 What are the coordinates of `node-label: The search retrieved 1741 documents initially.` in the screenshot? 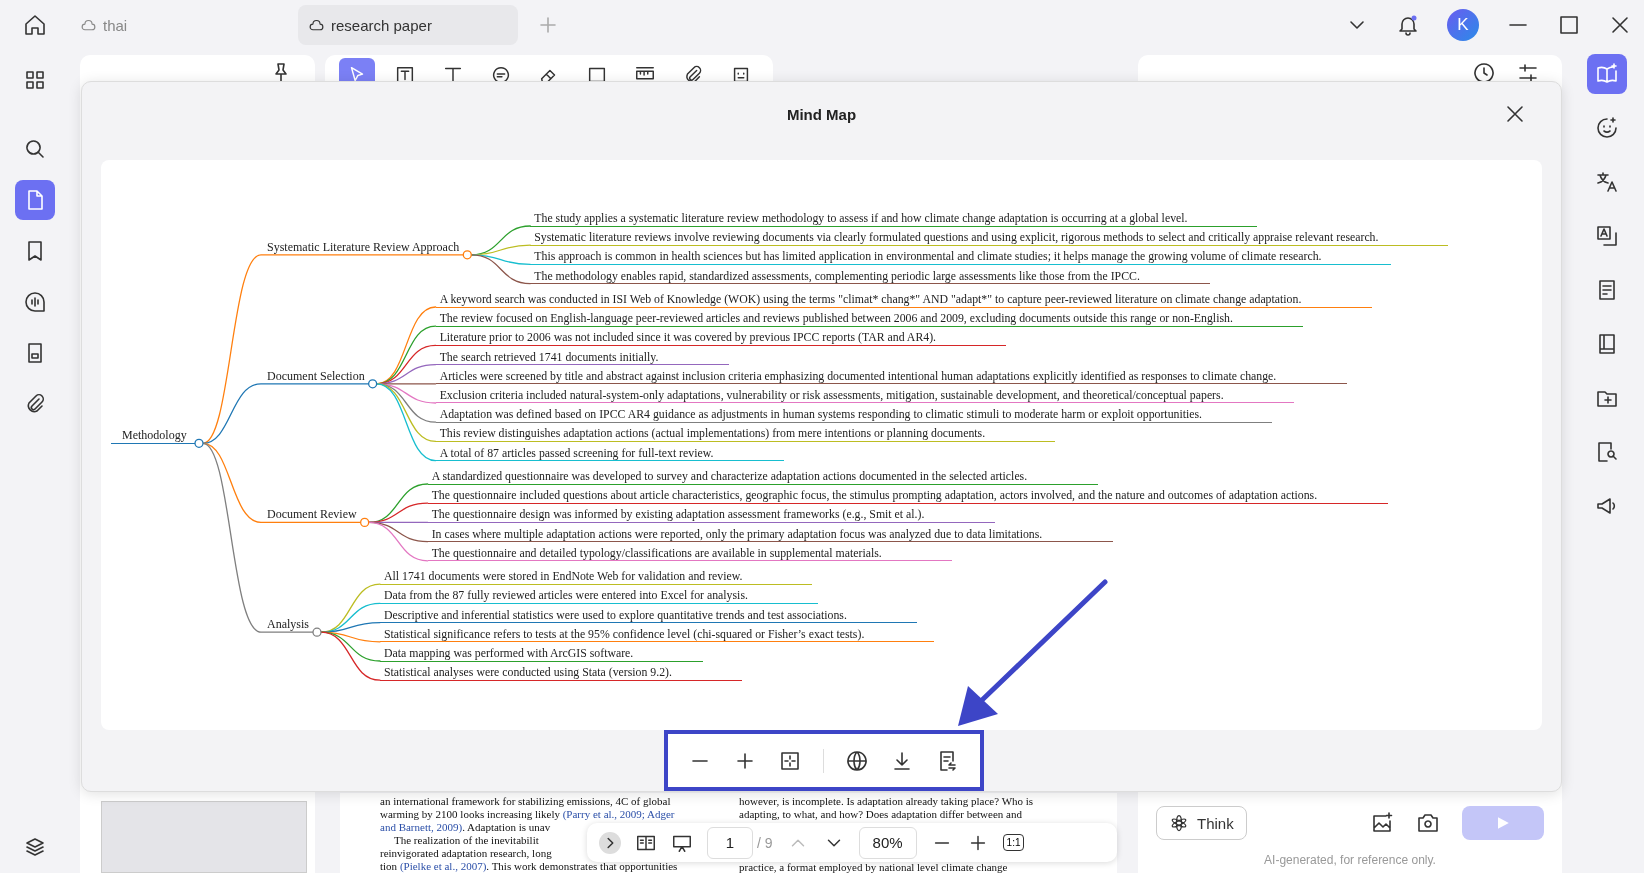 It's located at (549, 356).